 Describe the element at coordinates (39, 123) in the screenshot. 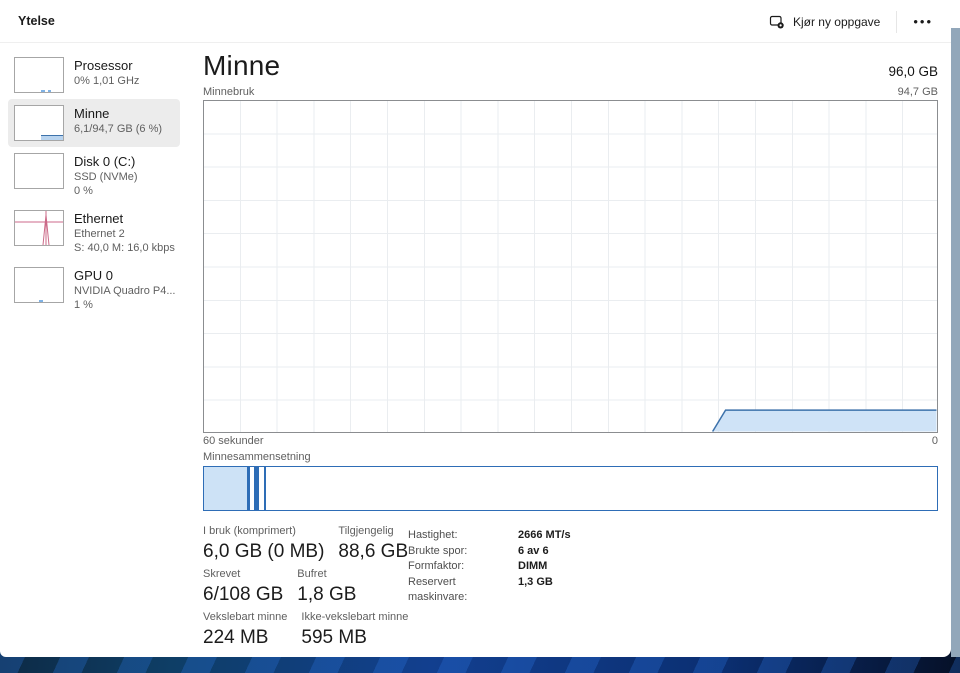

I see `memory-mini-chart` at that location.